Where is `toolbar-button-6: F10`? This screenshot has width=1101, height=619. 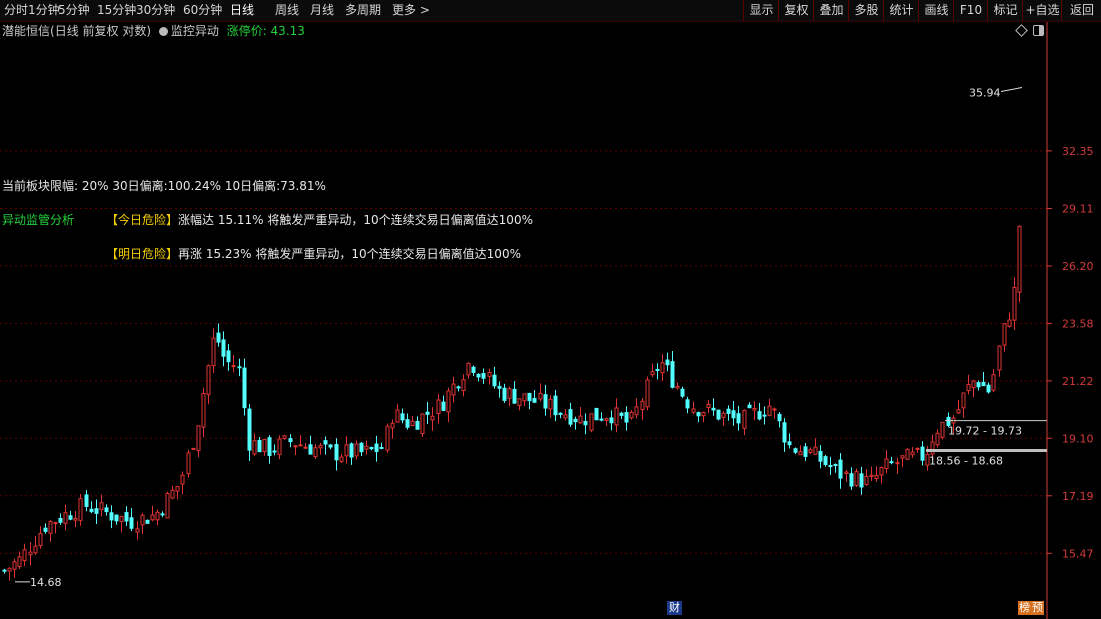
toolbar-button-6: F10 is located at coordinates (970, 10).